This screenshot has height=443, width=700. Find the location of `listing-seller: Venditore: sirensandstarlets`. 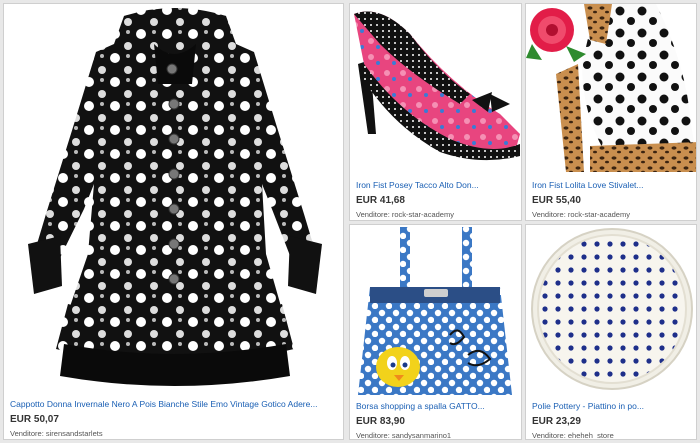

listing-seller: Venditore: sirensandstarlets is located at coordinates (174, 434).